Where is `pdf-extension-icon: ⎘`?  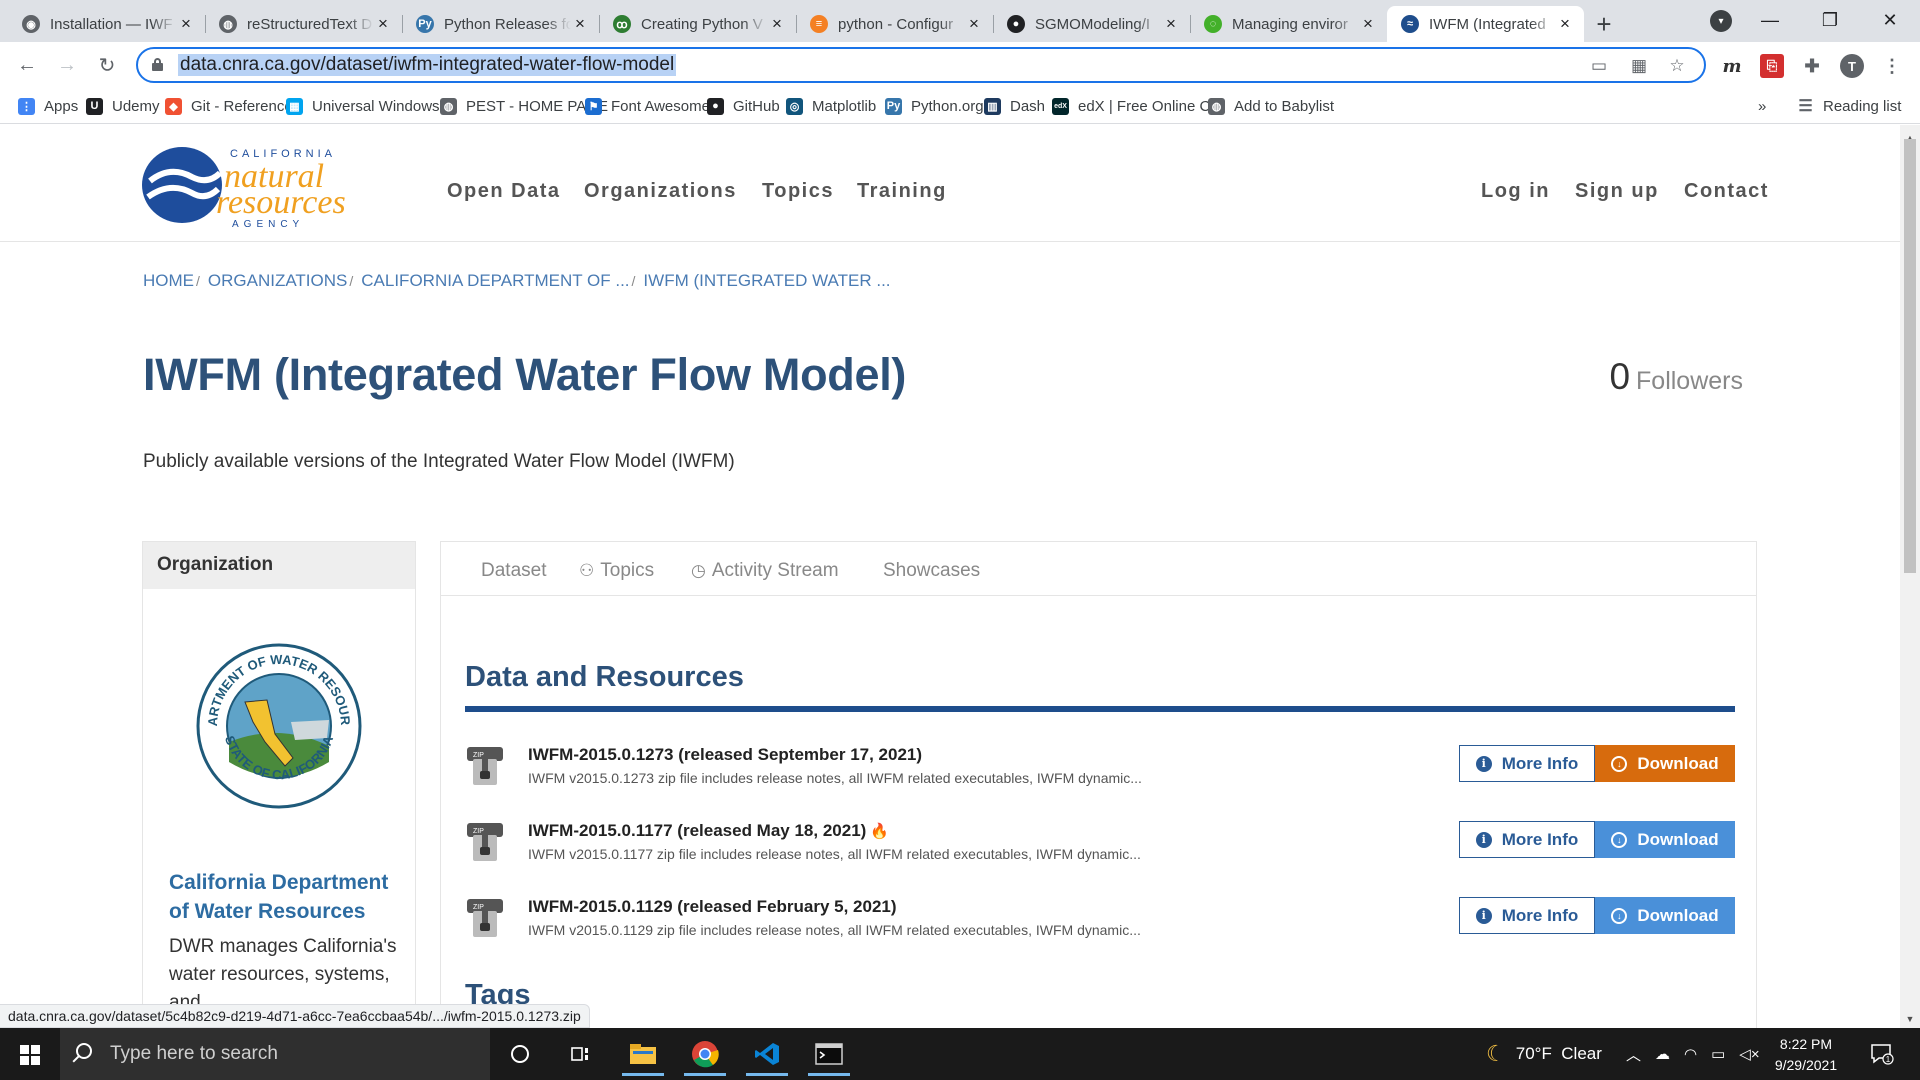
pdf-extension-icon: ⎘ is located at coordinates (1772, 66).